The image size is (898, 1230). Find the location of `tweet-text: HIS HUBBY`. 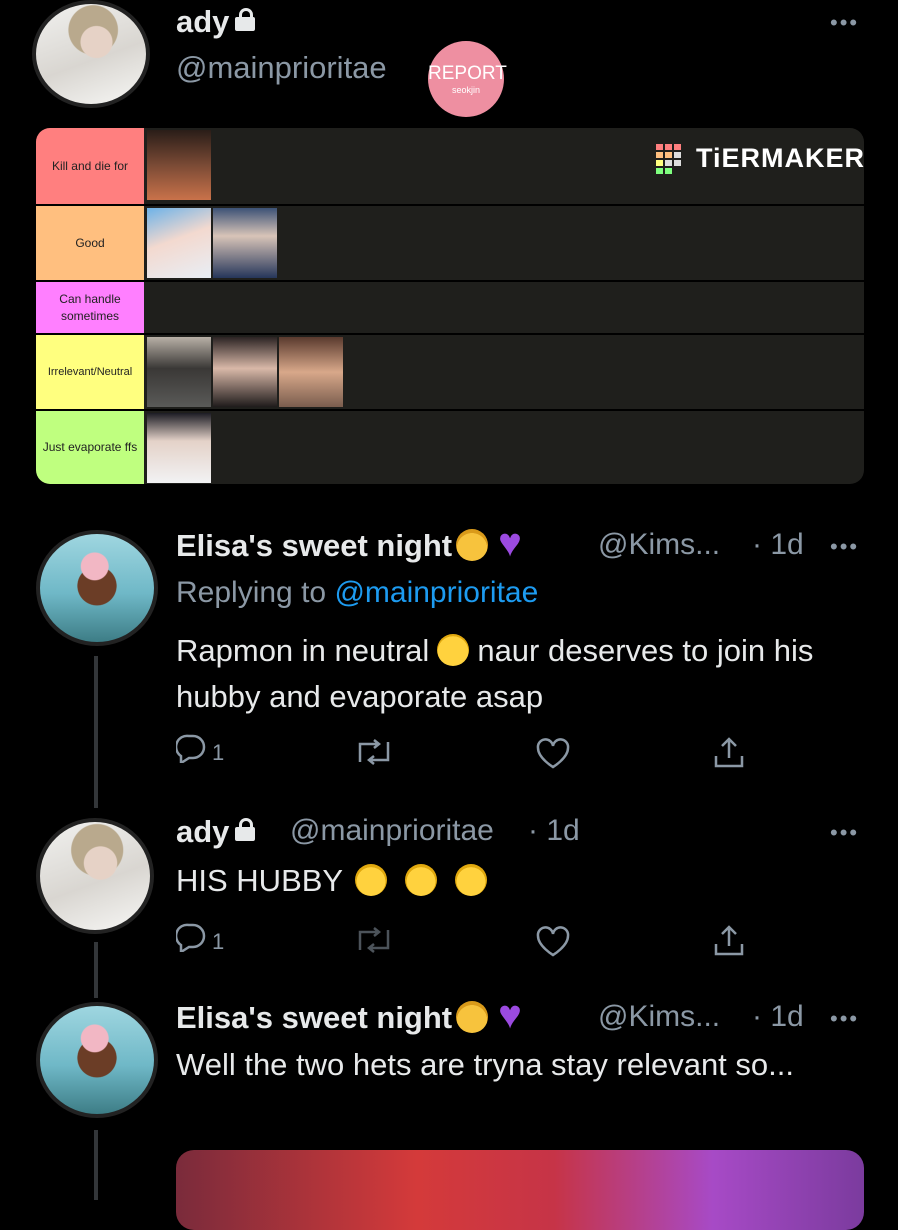

tweet-text: HIS HUBBY is located at coordinates (332, 881).